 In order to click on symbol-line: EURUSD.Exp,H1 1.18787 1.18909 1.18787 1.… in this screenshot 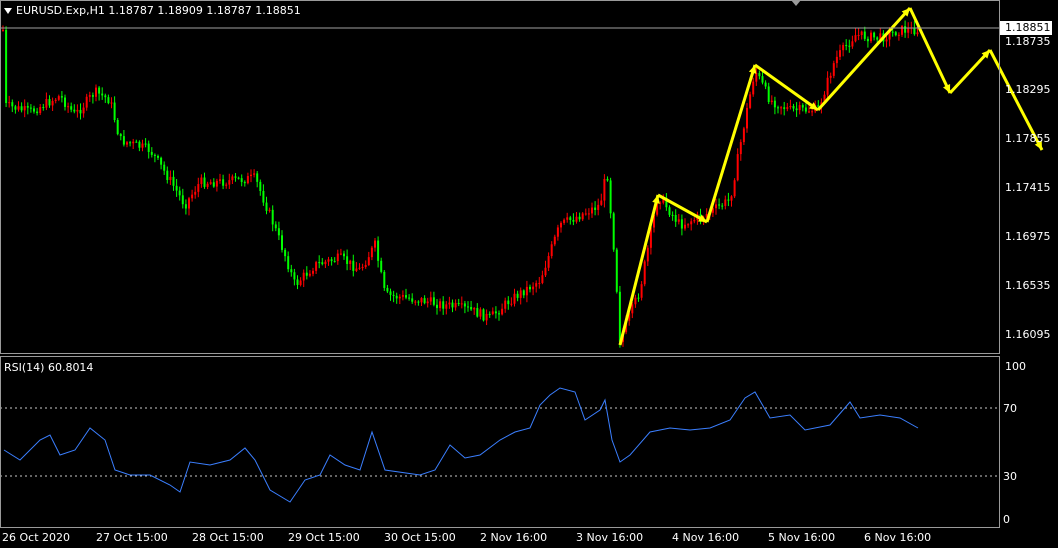, I will do `click(158, 10)`.